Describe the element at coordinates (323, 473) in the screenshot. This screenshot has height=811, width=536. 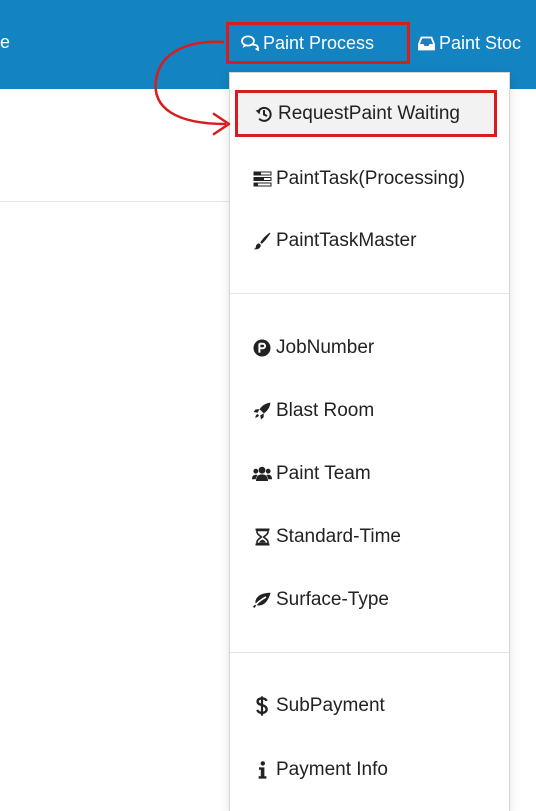
I see `menu-item-label: Paint Team` at that location.